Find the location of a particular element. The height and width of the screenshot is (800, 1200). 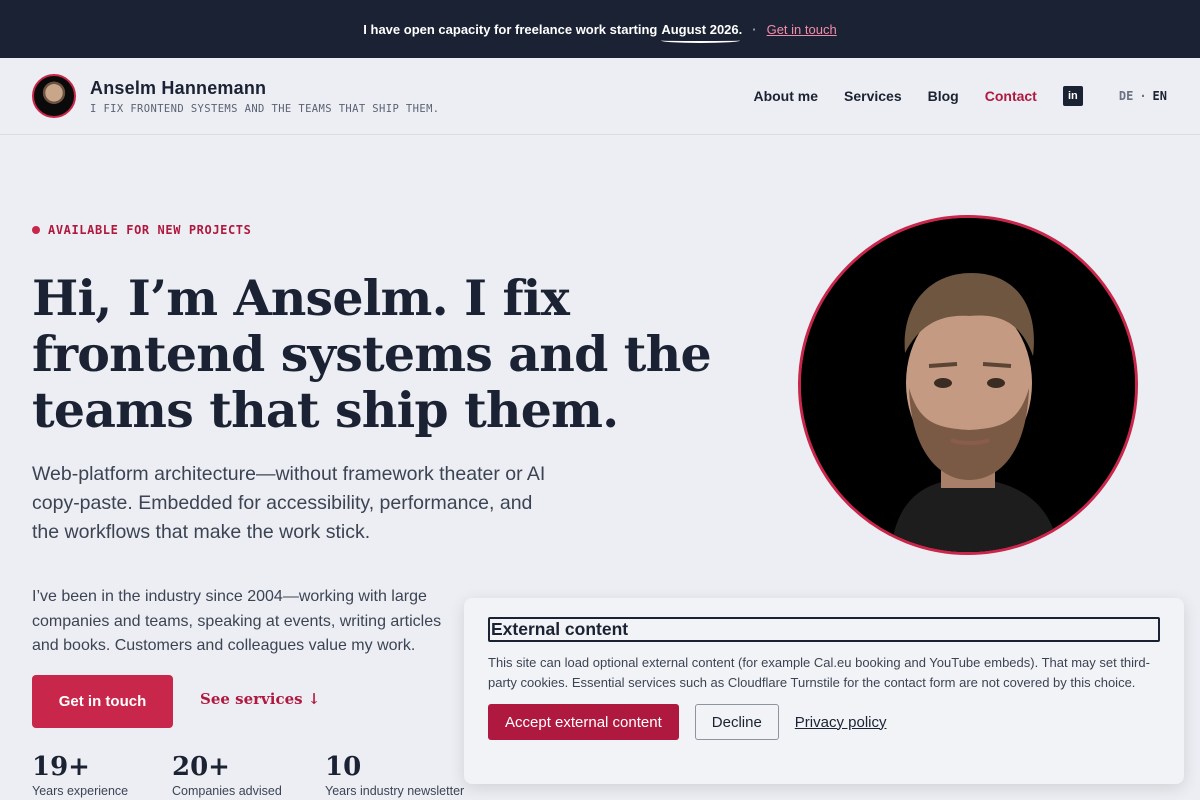

see-services-link: See services ↓ is located at coordinates (260, 699).